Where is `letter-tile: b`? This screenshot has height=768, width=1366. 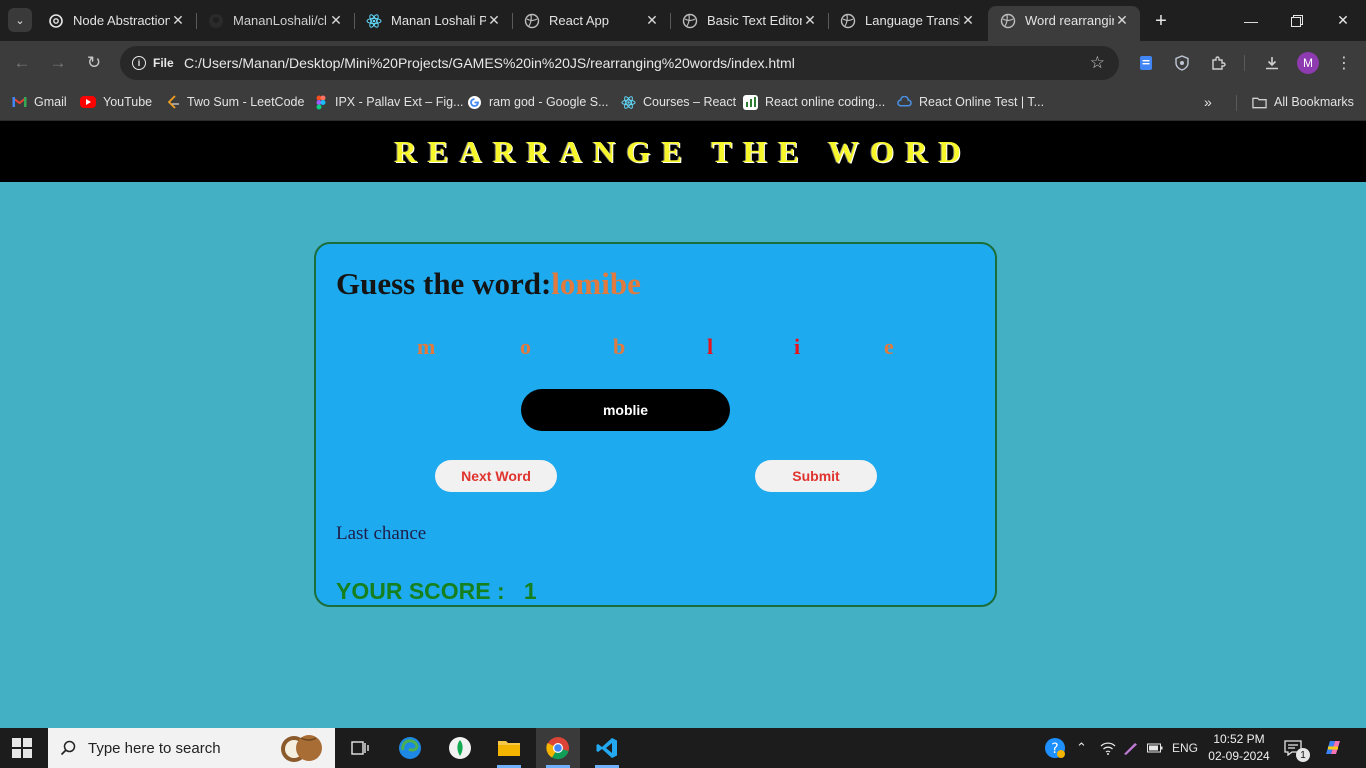 letter-tile: b is located at coordinates (619, 346).